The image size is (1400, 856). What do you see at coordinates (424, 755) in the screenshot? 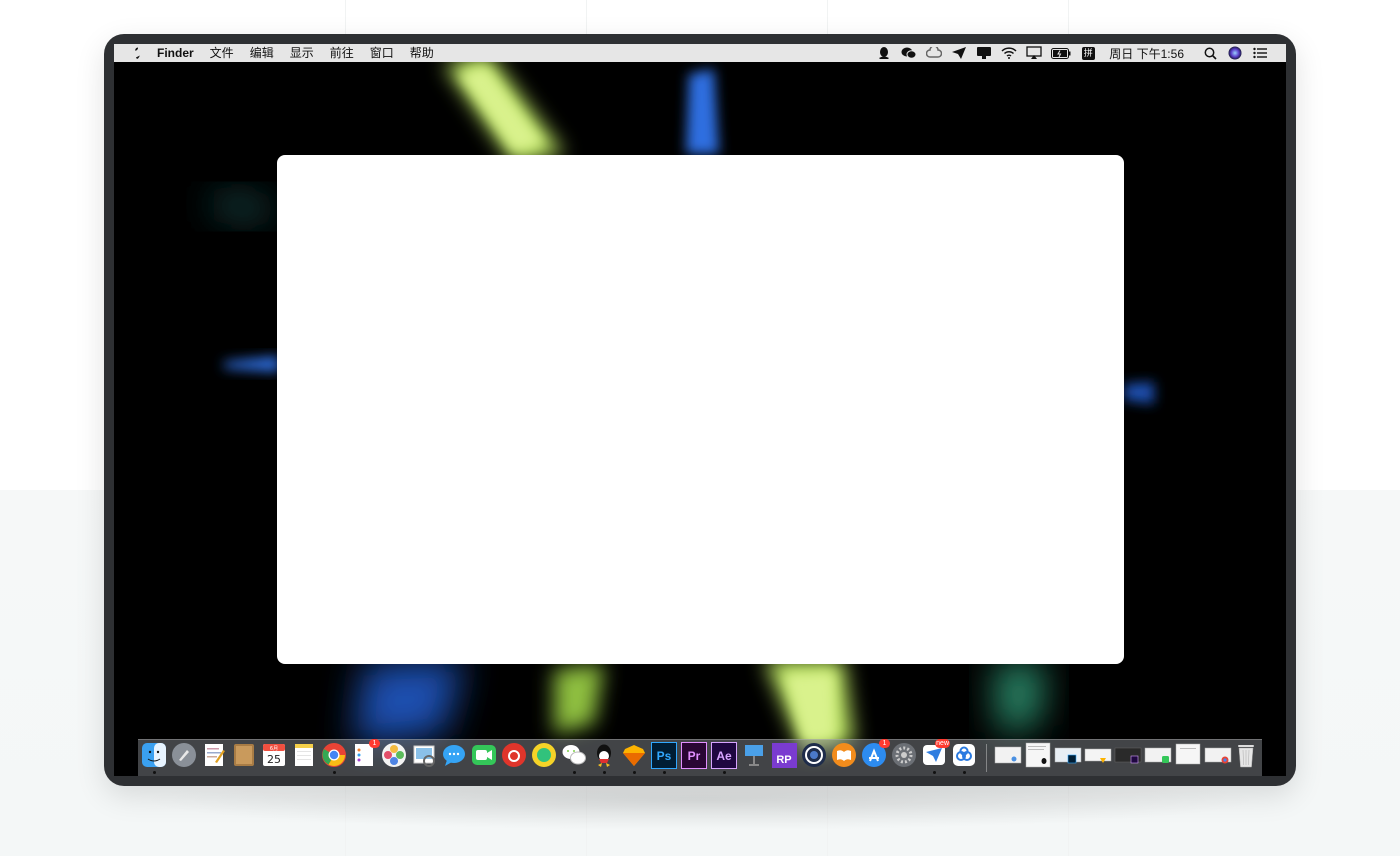
I see `preview-icon` at bounding box center [424, 755].